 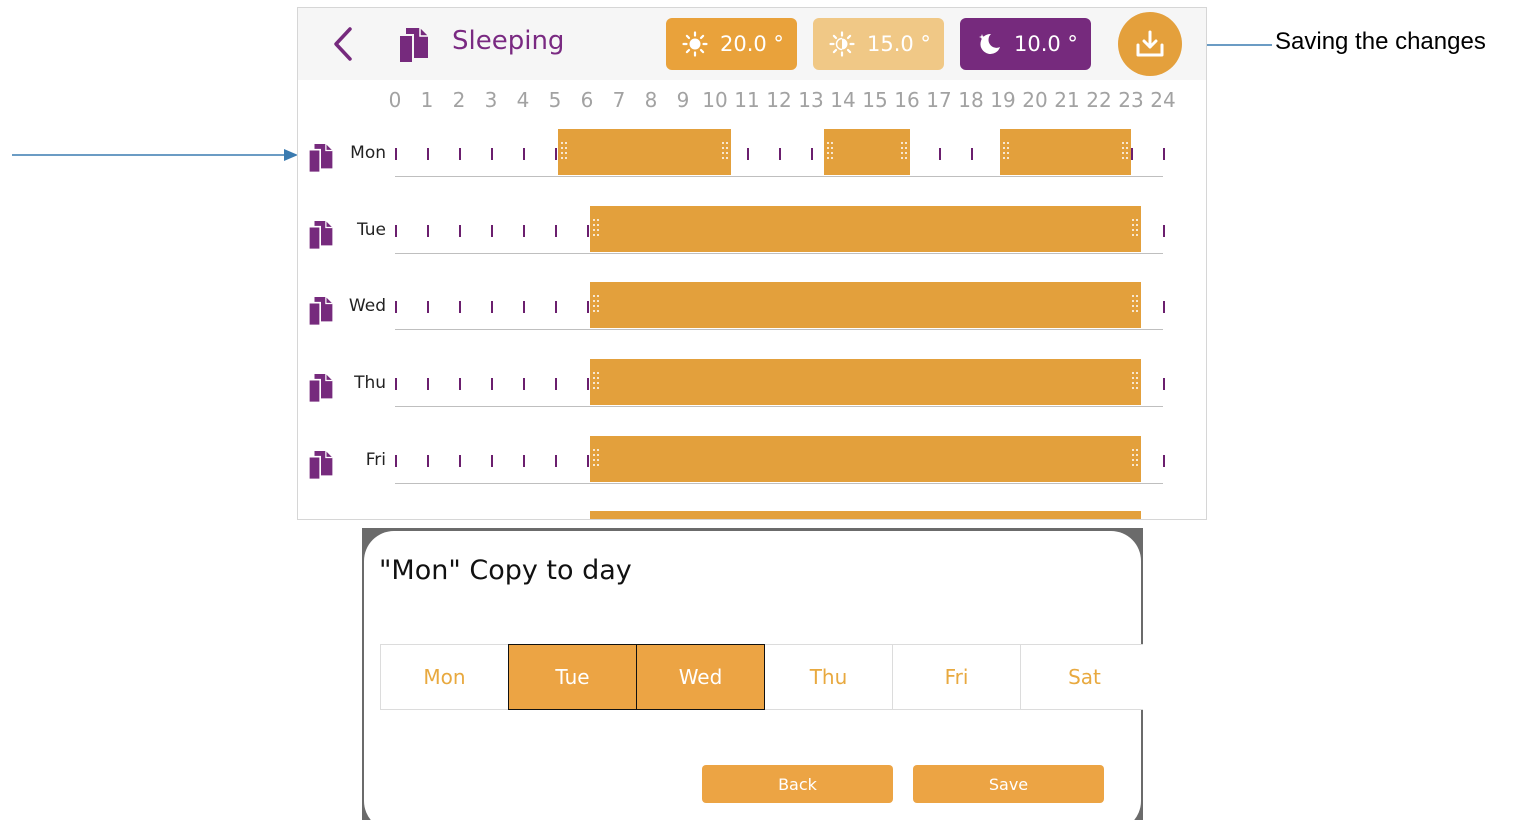 I want to click on download-icon, so click(x=1150, y=43).